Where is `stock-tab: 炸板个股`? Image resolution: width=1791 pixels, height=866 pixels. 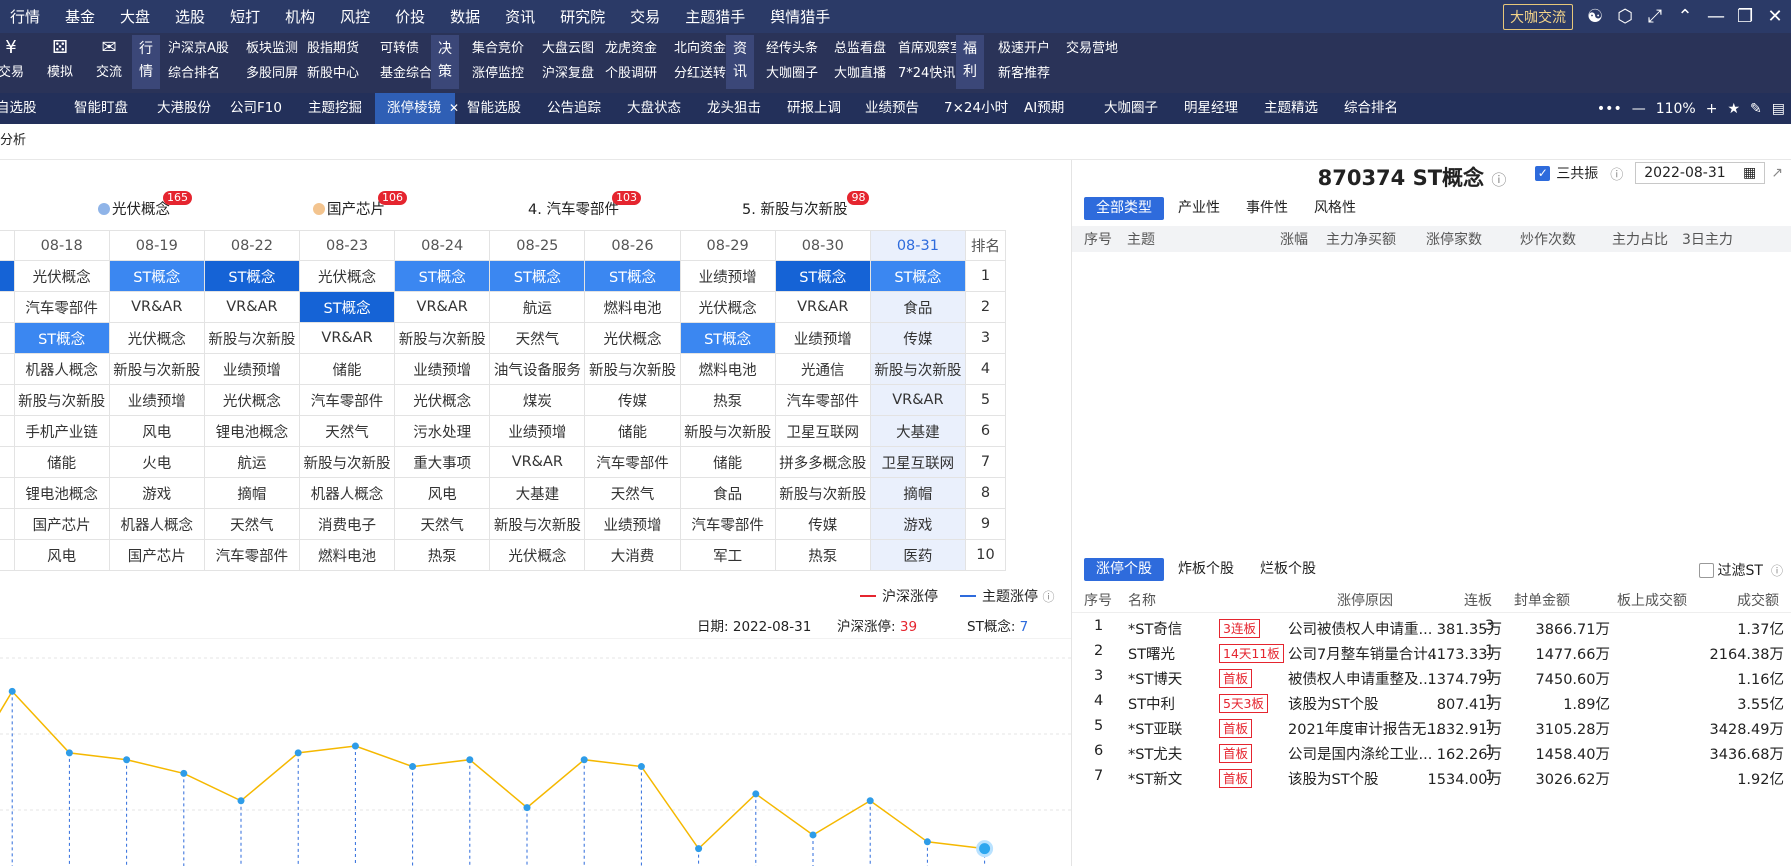 stock-tab: 炸板个股 is located at coordinates (1206, 569).